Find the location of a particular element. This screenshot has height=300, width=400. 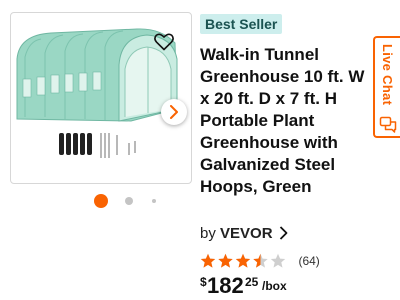

next-image-button is located at coordinates (174, 112).